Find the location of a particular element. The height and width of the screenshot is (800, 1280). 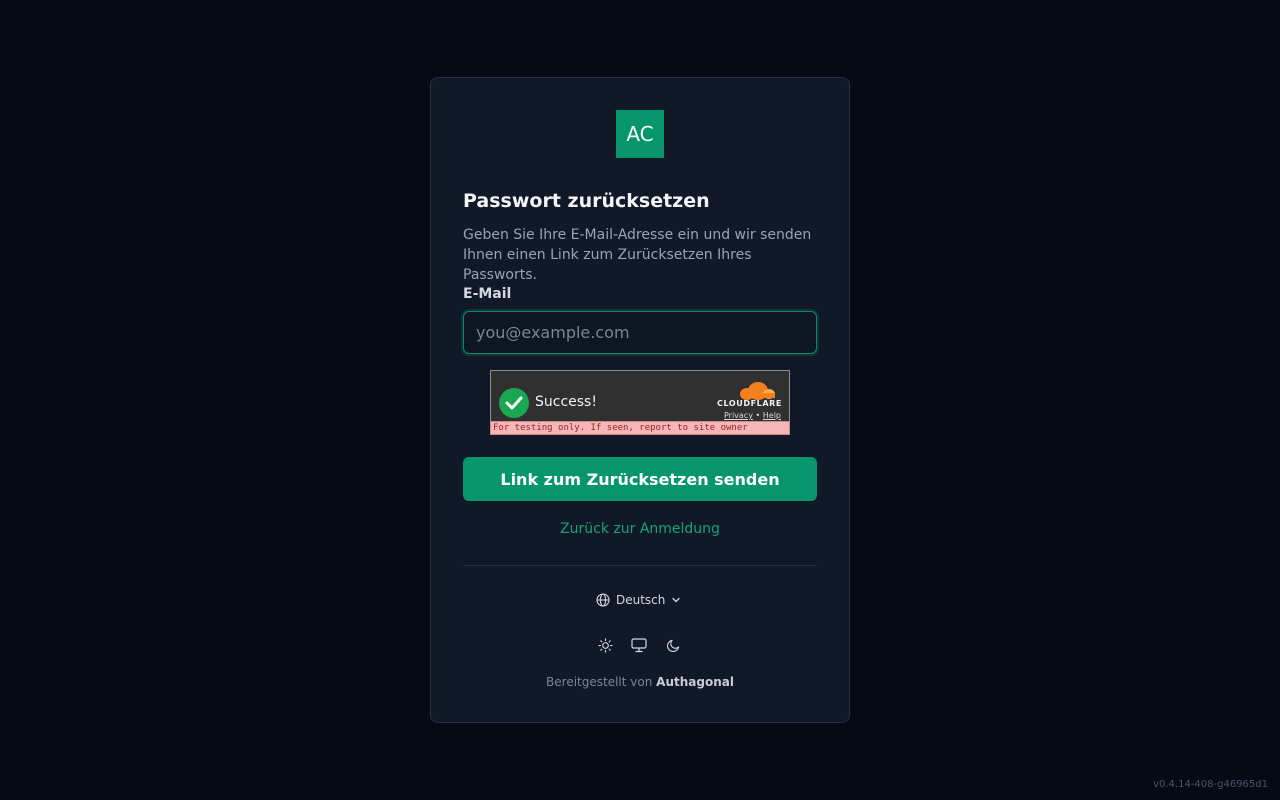

sun-icon is located at coordinates (605, 645).